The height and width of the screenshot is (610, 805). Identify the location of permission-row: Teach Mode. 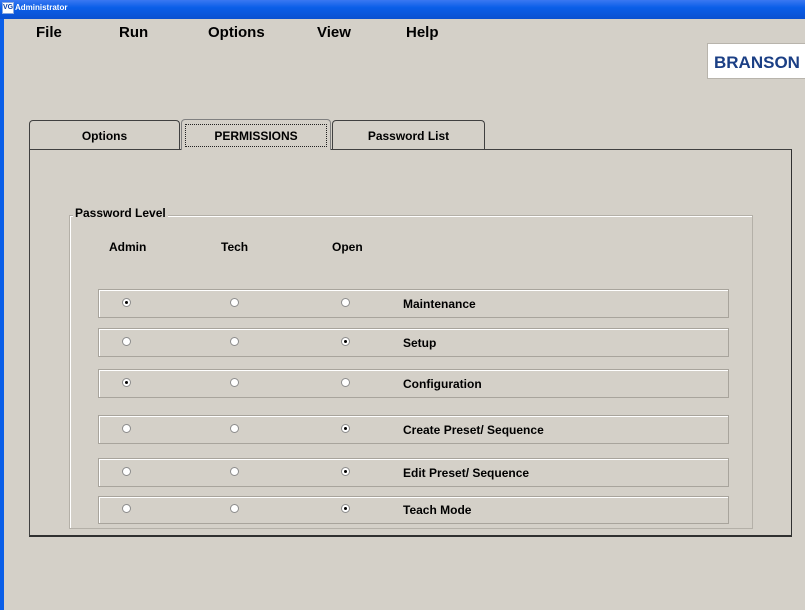
(413, 510).